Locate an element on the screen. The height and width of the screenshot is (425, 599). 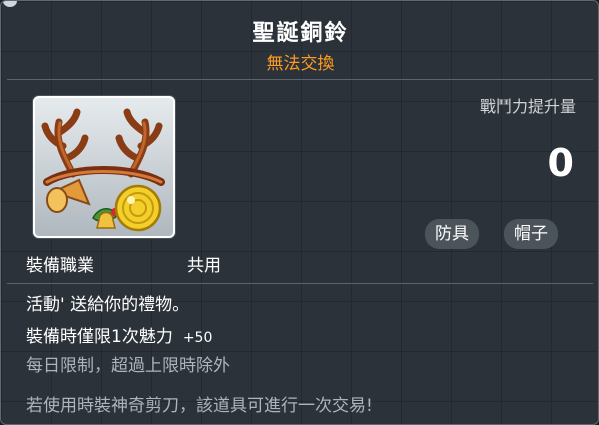
job-value: 共用 is located at coordinates (204, 266).